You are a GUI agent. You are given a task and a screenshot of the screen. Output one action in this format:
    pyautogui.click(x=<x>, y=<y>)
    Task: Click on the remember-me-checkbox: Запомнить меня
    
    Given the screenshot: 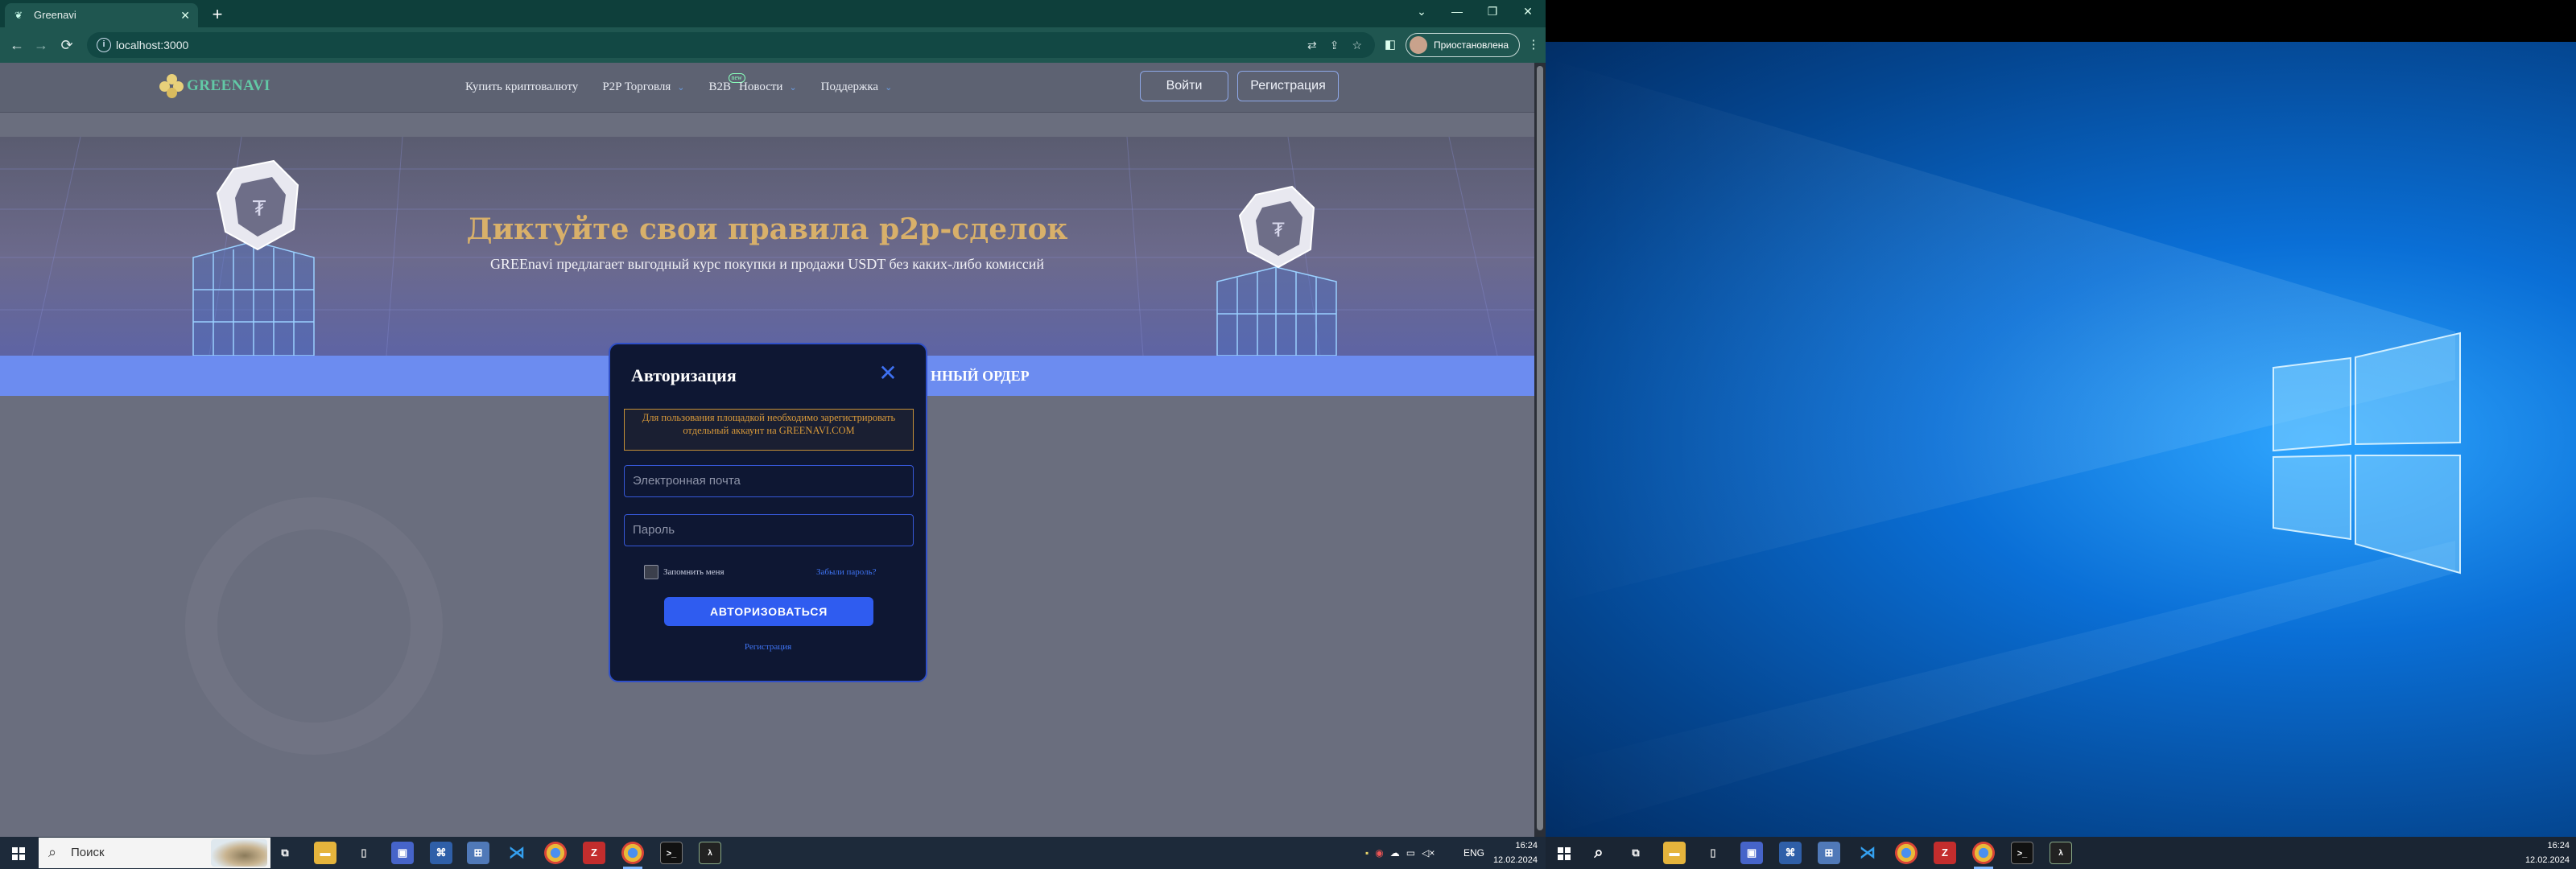 What is the action you would take?
    pyautogui.click(x=684, y=572)
    